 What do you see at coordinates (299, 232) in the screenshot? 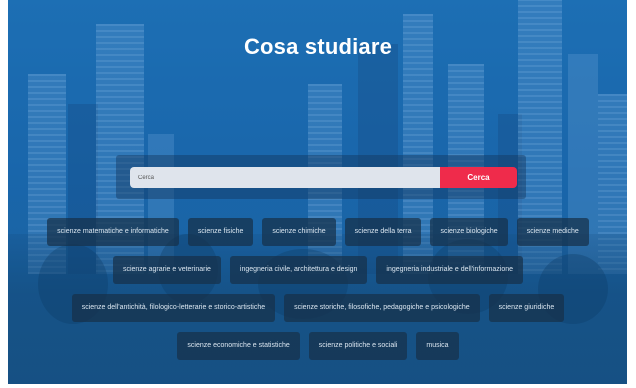
I see `chip-scienze-chimiche: scienze chimiche` at bounding box center [299, 232].